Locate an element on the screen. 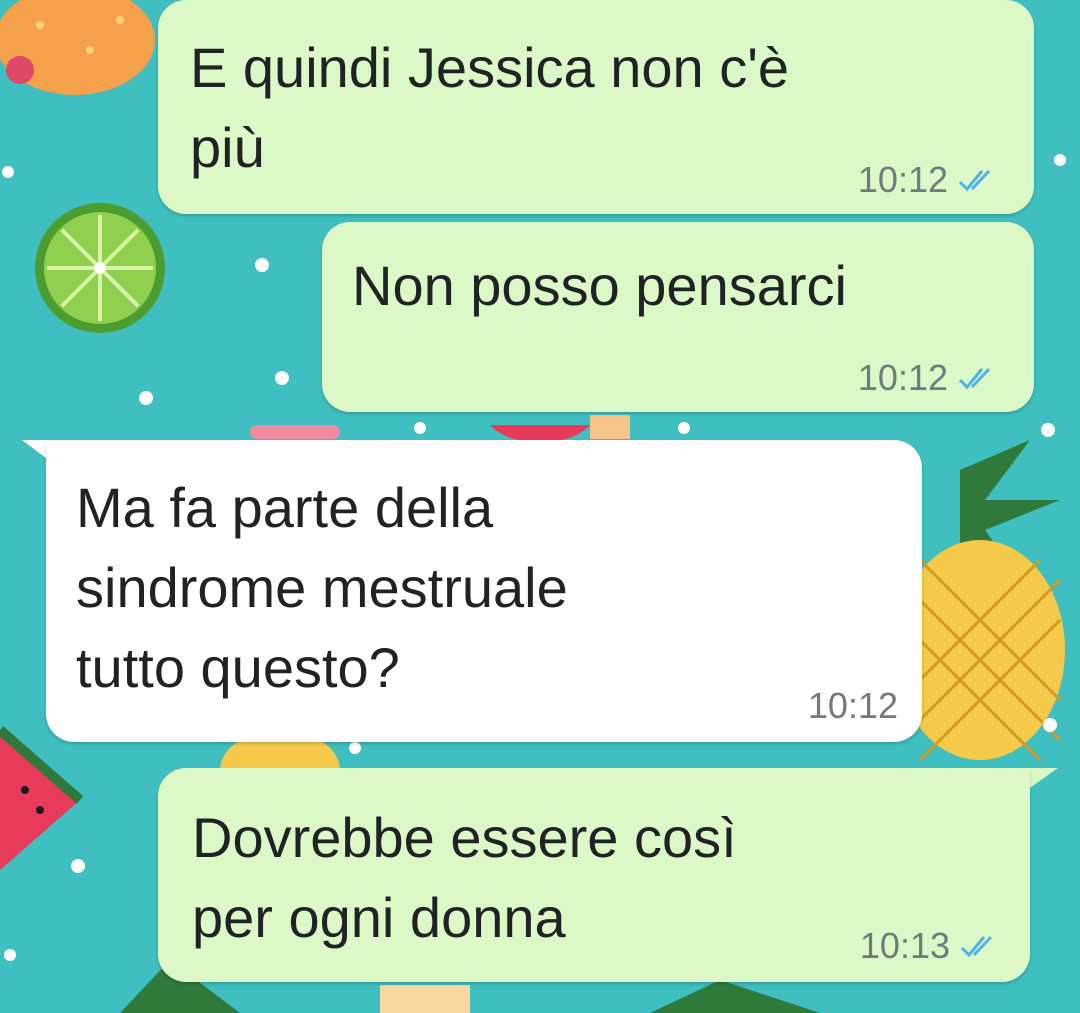  message-text: Non posso pensarci is located at coordinates (599, 285).